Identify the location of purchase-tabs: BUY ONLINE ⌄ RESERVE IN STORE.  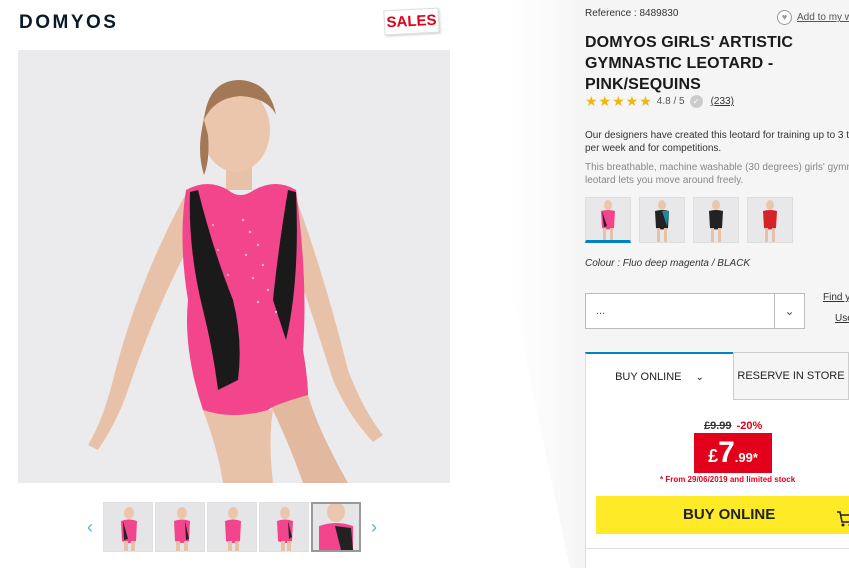
(717, 376).